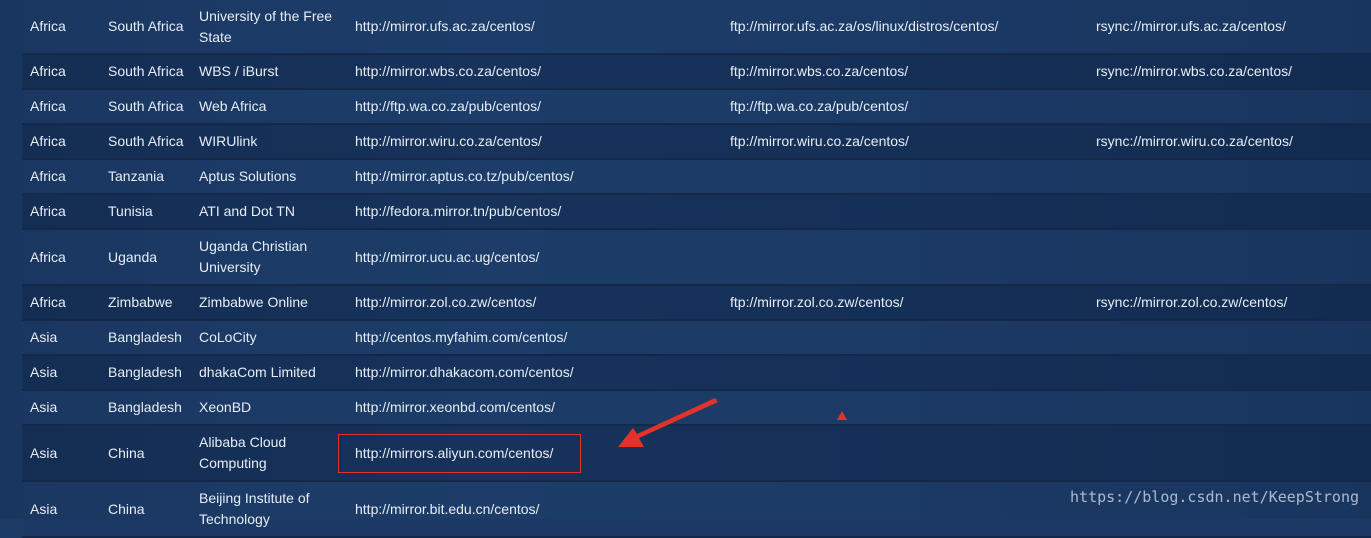 This screenshot has width=1371, height=538. I want to click on ftp-url-link: ftp://mirror.wiru.co.za/centos/, so click(819, 141).